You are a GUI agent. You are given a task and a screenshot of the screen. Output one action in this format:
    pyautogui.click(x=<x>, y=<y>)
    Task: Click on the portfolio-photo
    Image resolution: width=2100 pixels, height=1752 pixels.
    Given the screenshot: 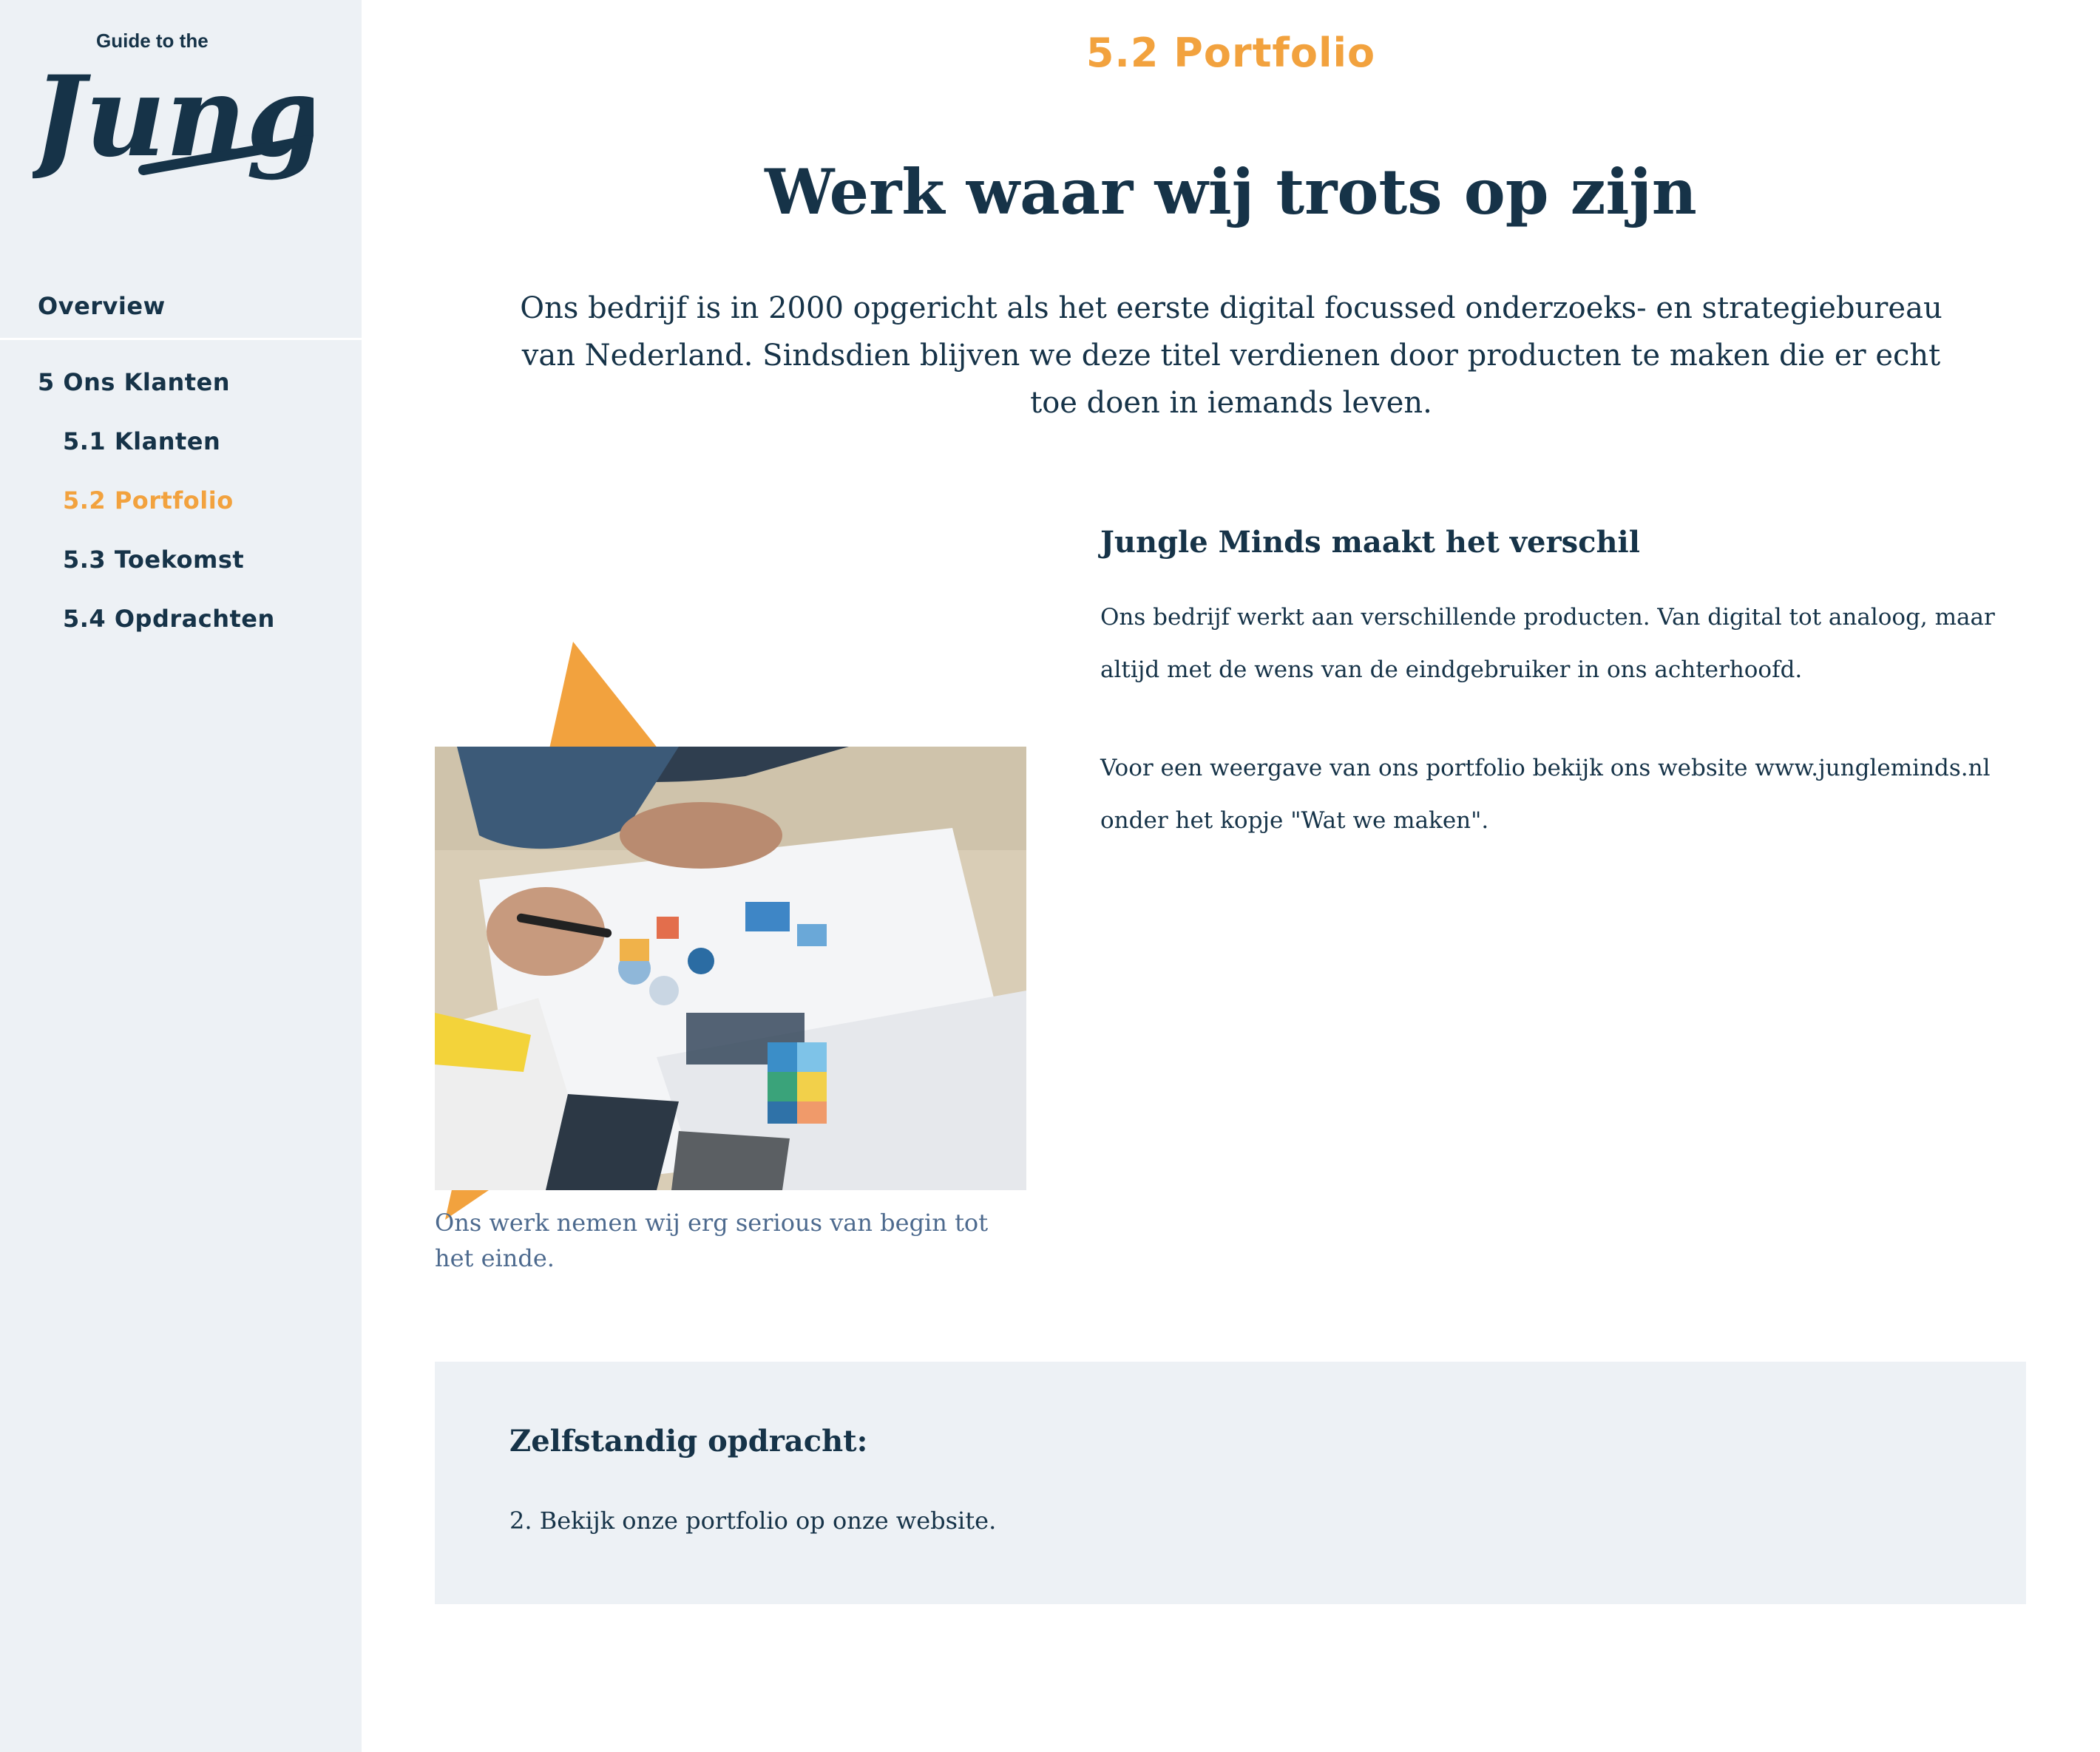 What is the action you would take?
    pyautogui.click(x=731, y=968)
    